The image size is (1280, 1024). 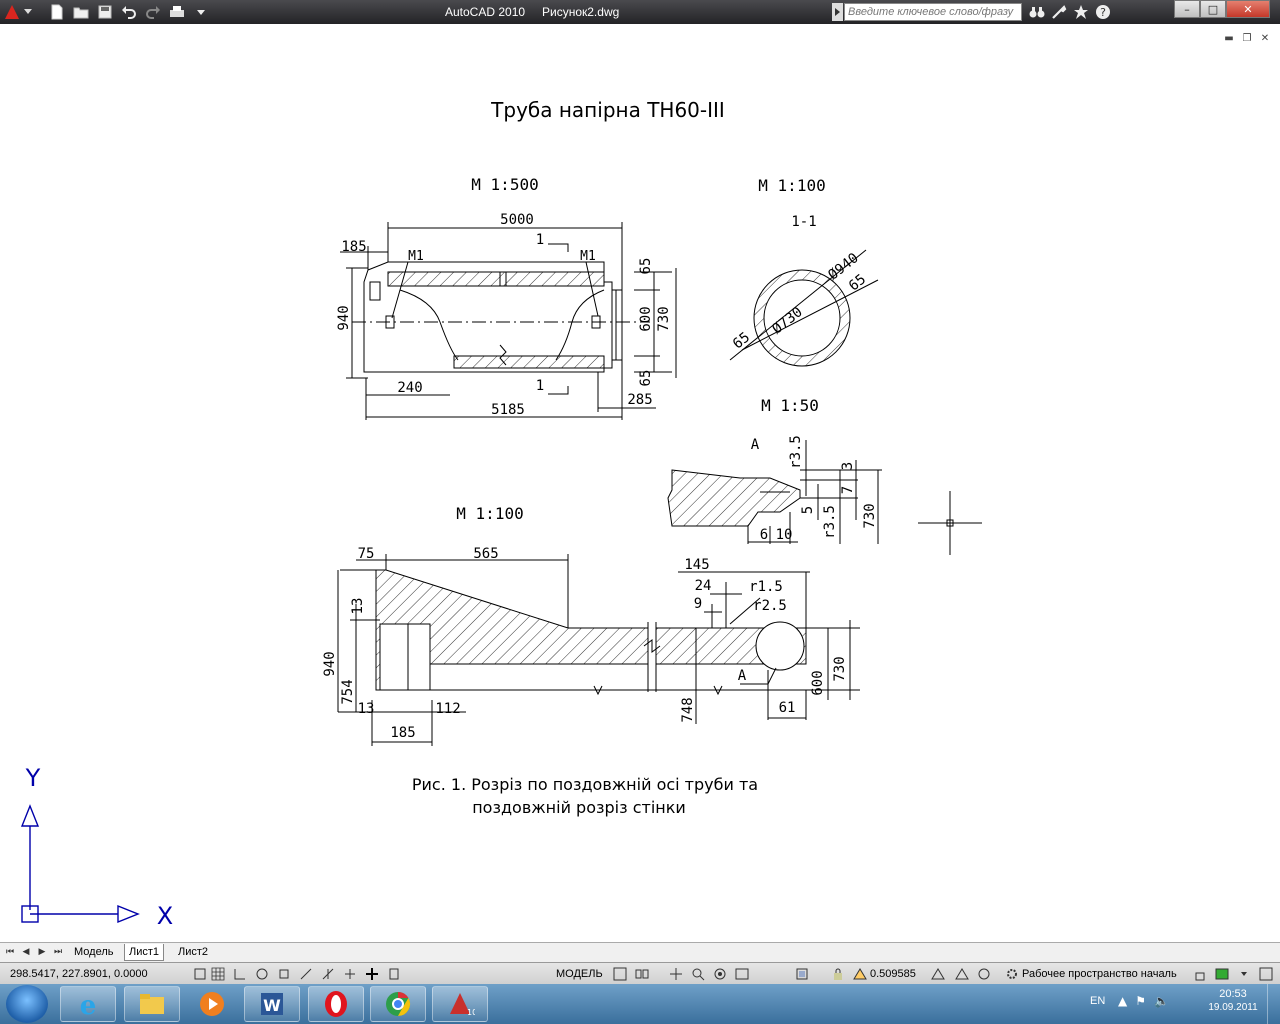 I want to click on taskbar-media-player-icon, so click(x=212, y=1004).